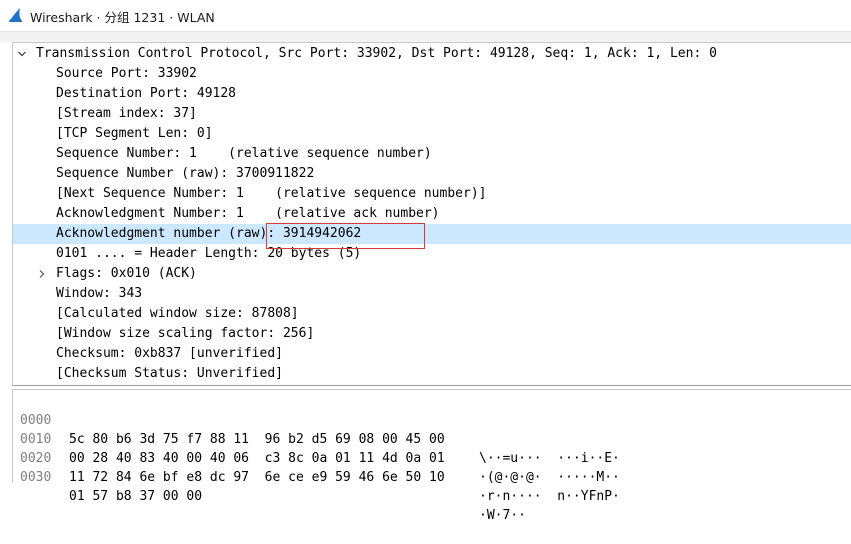 This screenshot has height=544, width=851. What do you see at coordinates (432, 314) in the screenshot?
I see `tree-item: [Calculated window size: 87808]` at bounding box center [432, 314].